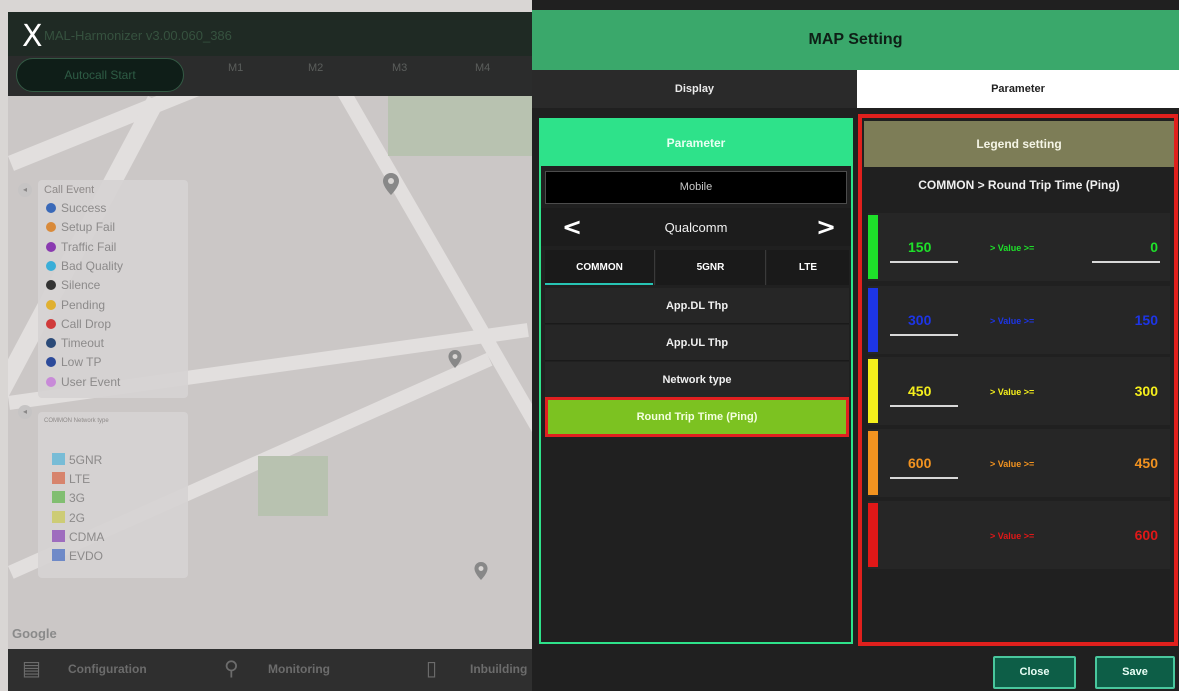  Describe the element at coordinates (1018, 89) in the screenshot. I see `tab-parameter: Parameter` at that location.